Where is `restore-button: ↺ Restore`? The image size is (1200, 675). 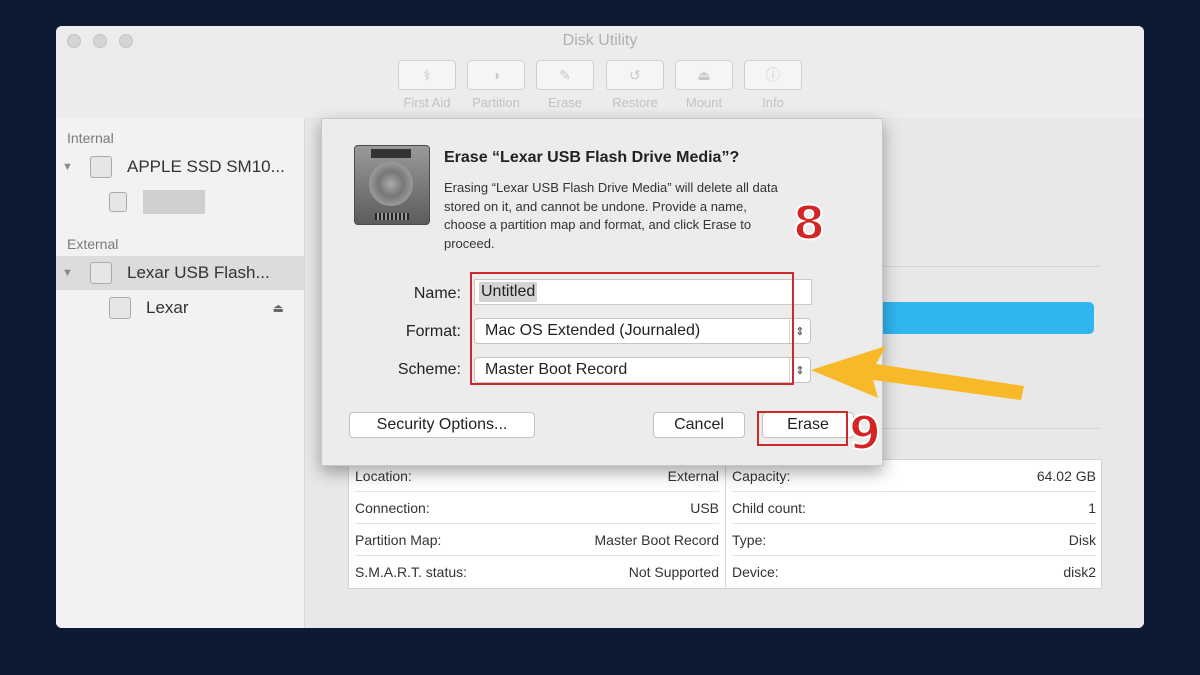 restore-button: ↺ Restore is located at coordinates (635, 85).